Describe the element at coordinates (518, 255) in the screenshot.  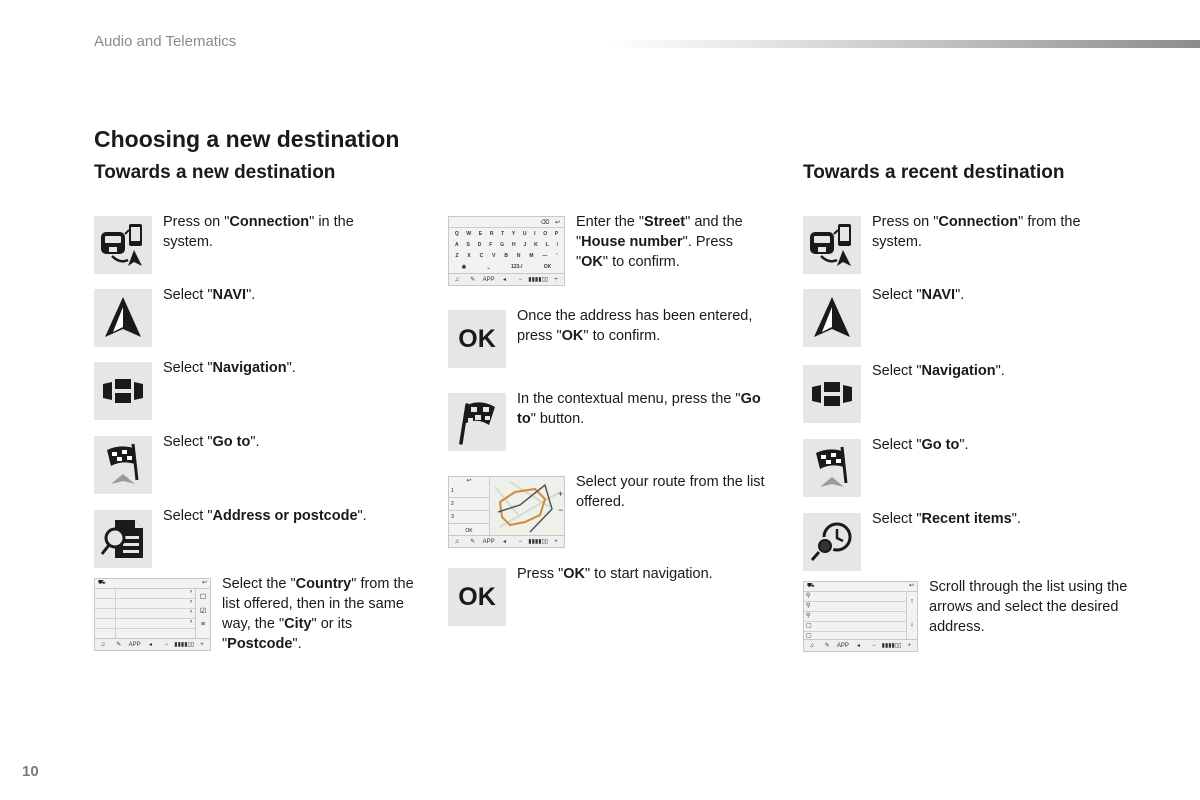
I see `key: N` at that location.